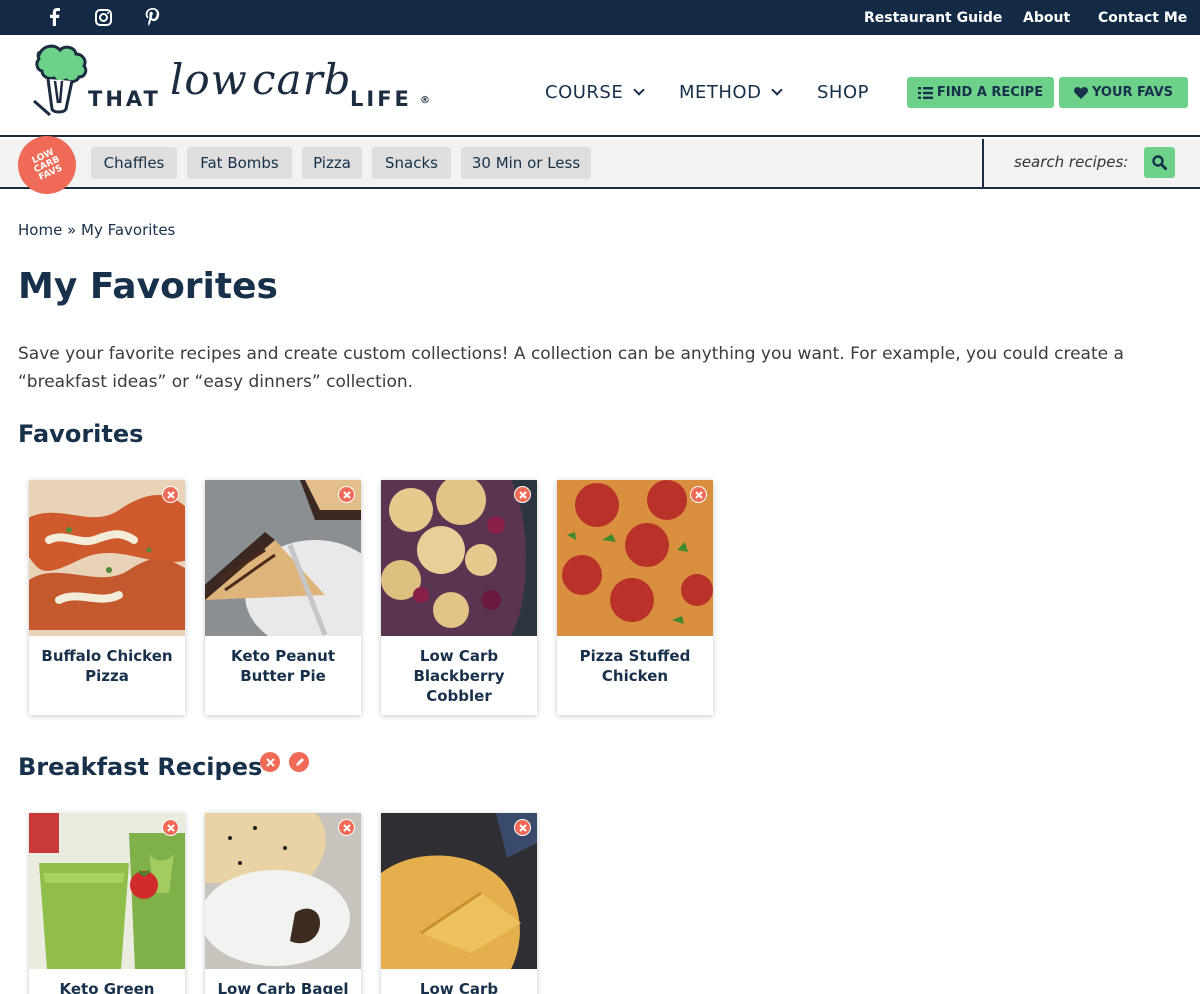 The height and width of the screenshot is (994, 1200). I want to click on nav-course: COURSE, so click(595, 92).